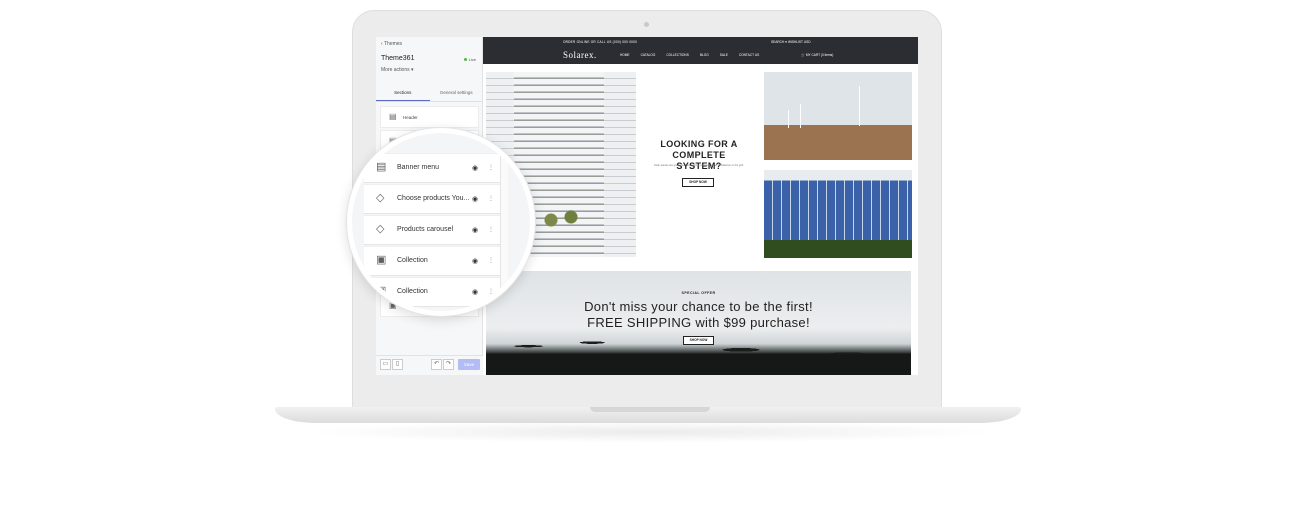 The image size is (1300, 507). What do you see at coordinates (791, 42) in the screenshot?
I see `header-top-links: SEARCH ♥ WISHLIST USD` at bounding box center [791, 42].